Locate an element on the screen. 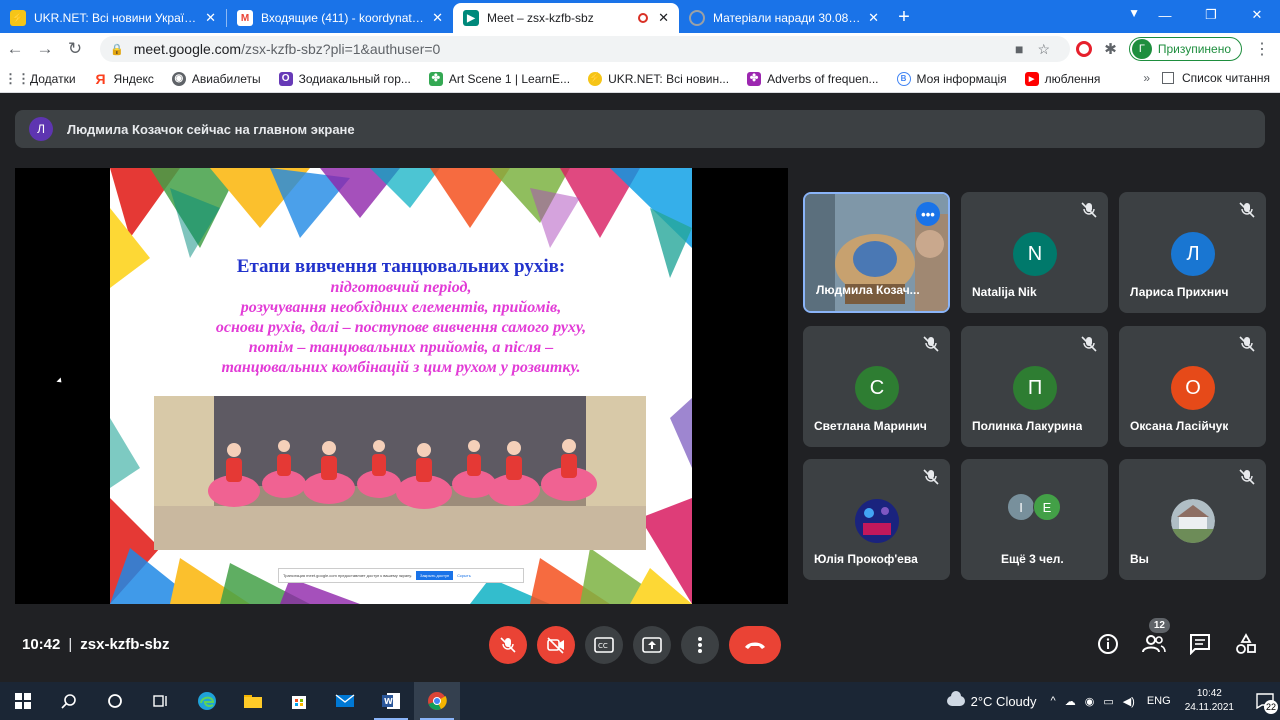 The width and height of the screenshot is (1280, 720). participant-avatar: N is located at coordinates (1035, 254).